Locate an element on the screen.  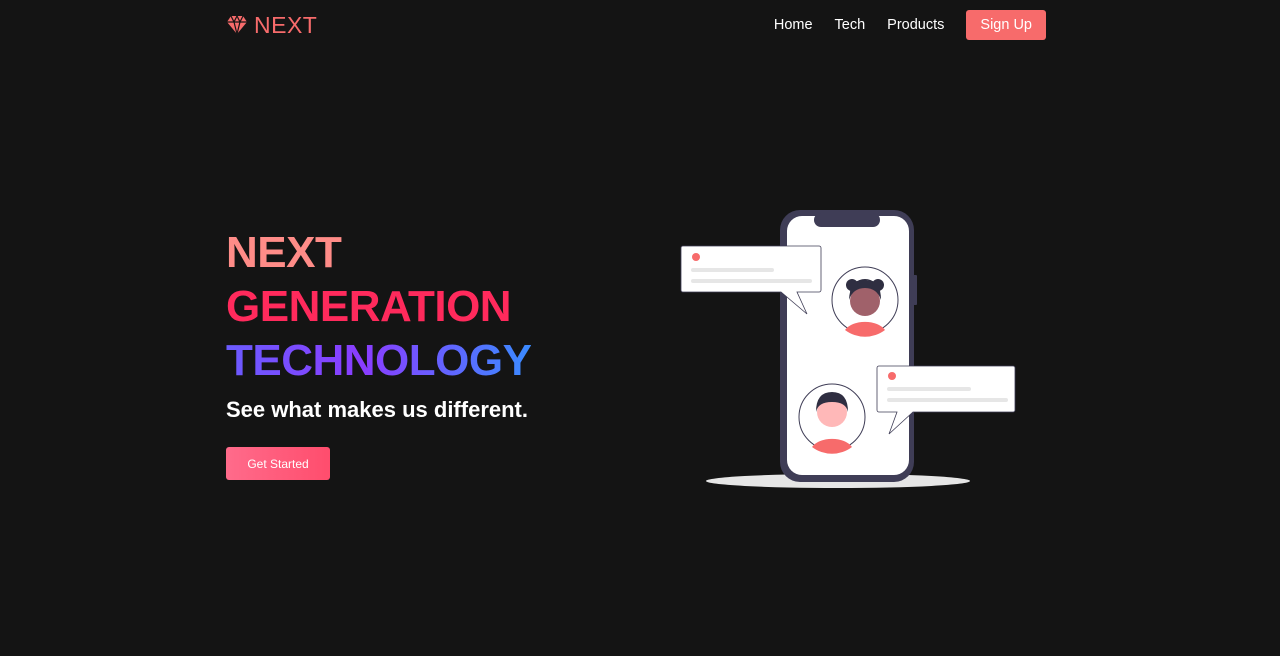
hero-line-technology: TECHNOLOGY is located at coordinates (379, 361).